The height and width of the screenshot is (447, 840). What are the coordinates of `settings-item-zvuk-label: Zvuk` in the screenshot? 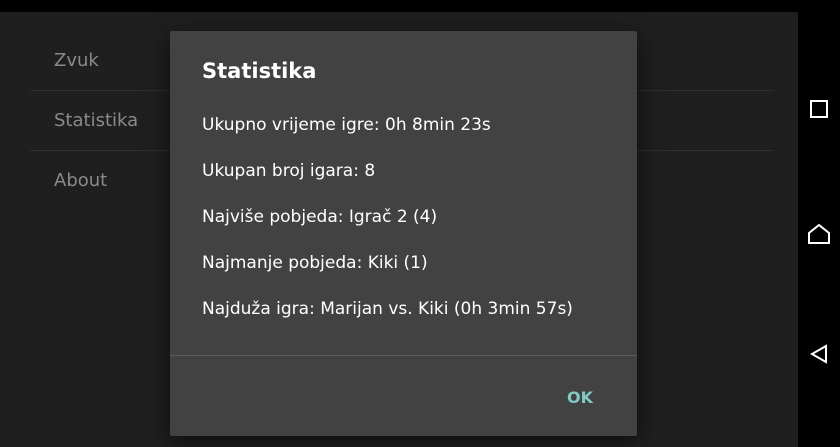 It's located at (76, 60).